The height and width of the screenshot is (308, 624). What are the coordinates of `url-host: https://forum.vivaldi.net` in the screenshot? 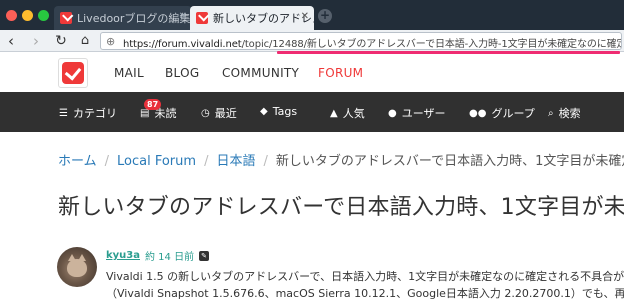 It's located at (182, 44).